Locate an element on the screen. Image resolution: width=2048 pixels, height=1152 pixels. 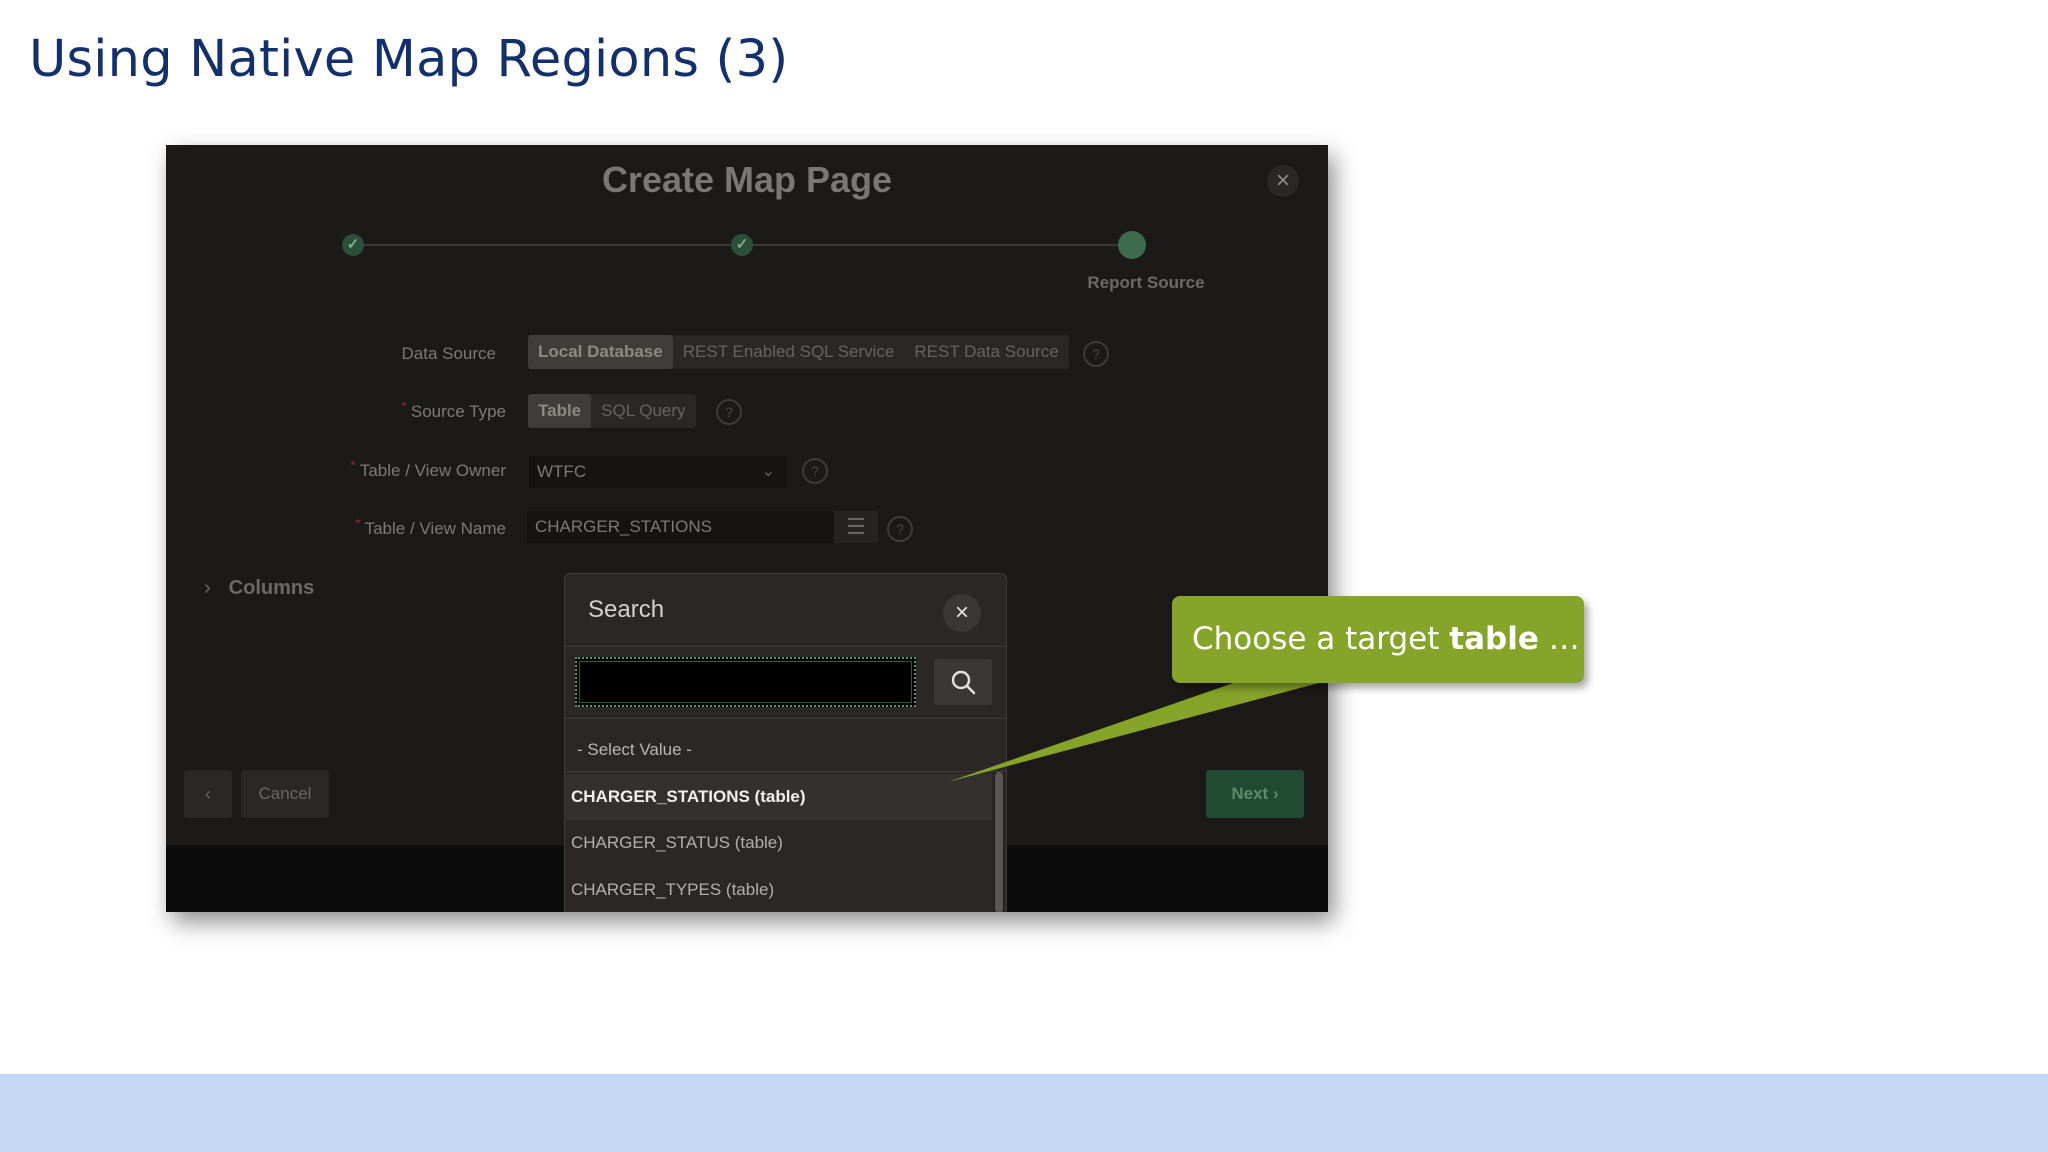
data-source-rest-enabled-sql: REST Enabled SQL Service is located at coordinates (789, 352).